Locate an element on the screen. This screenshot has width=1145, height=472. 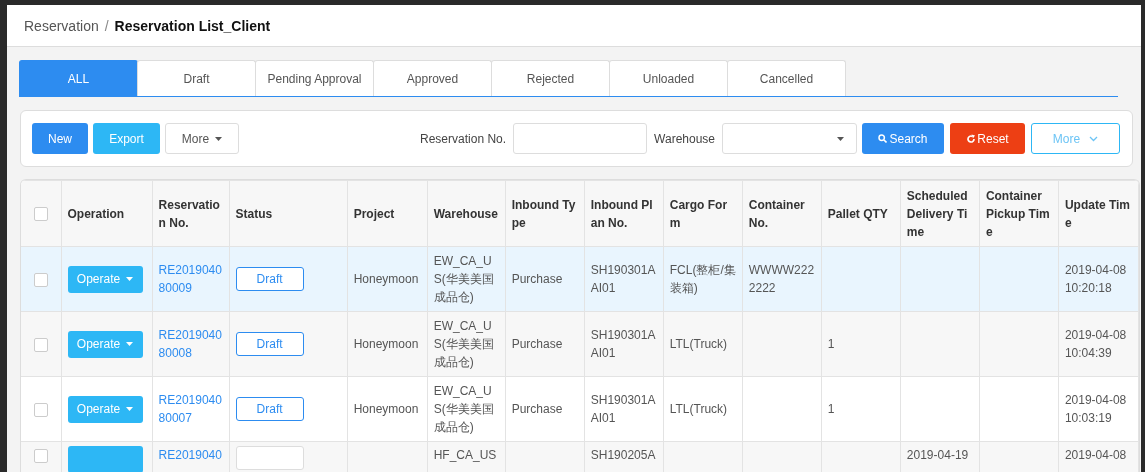
breadcrumb-link: Reservation is located at coordinates (61, 25).